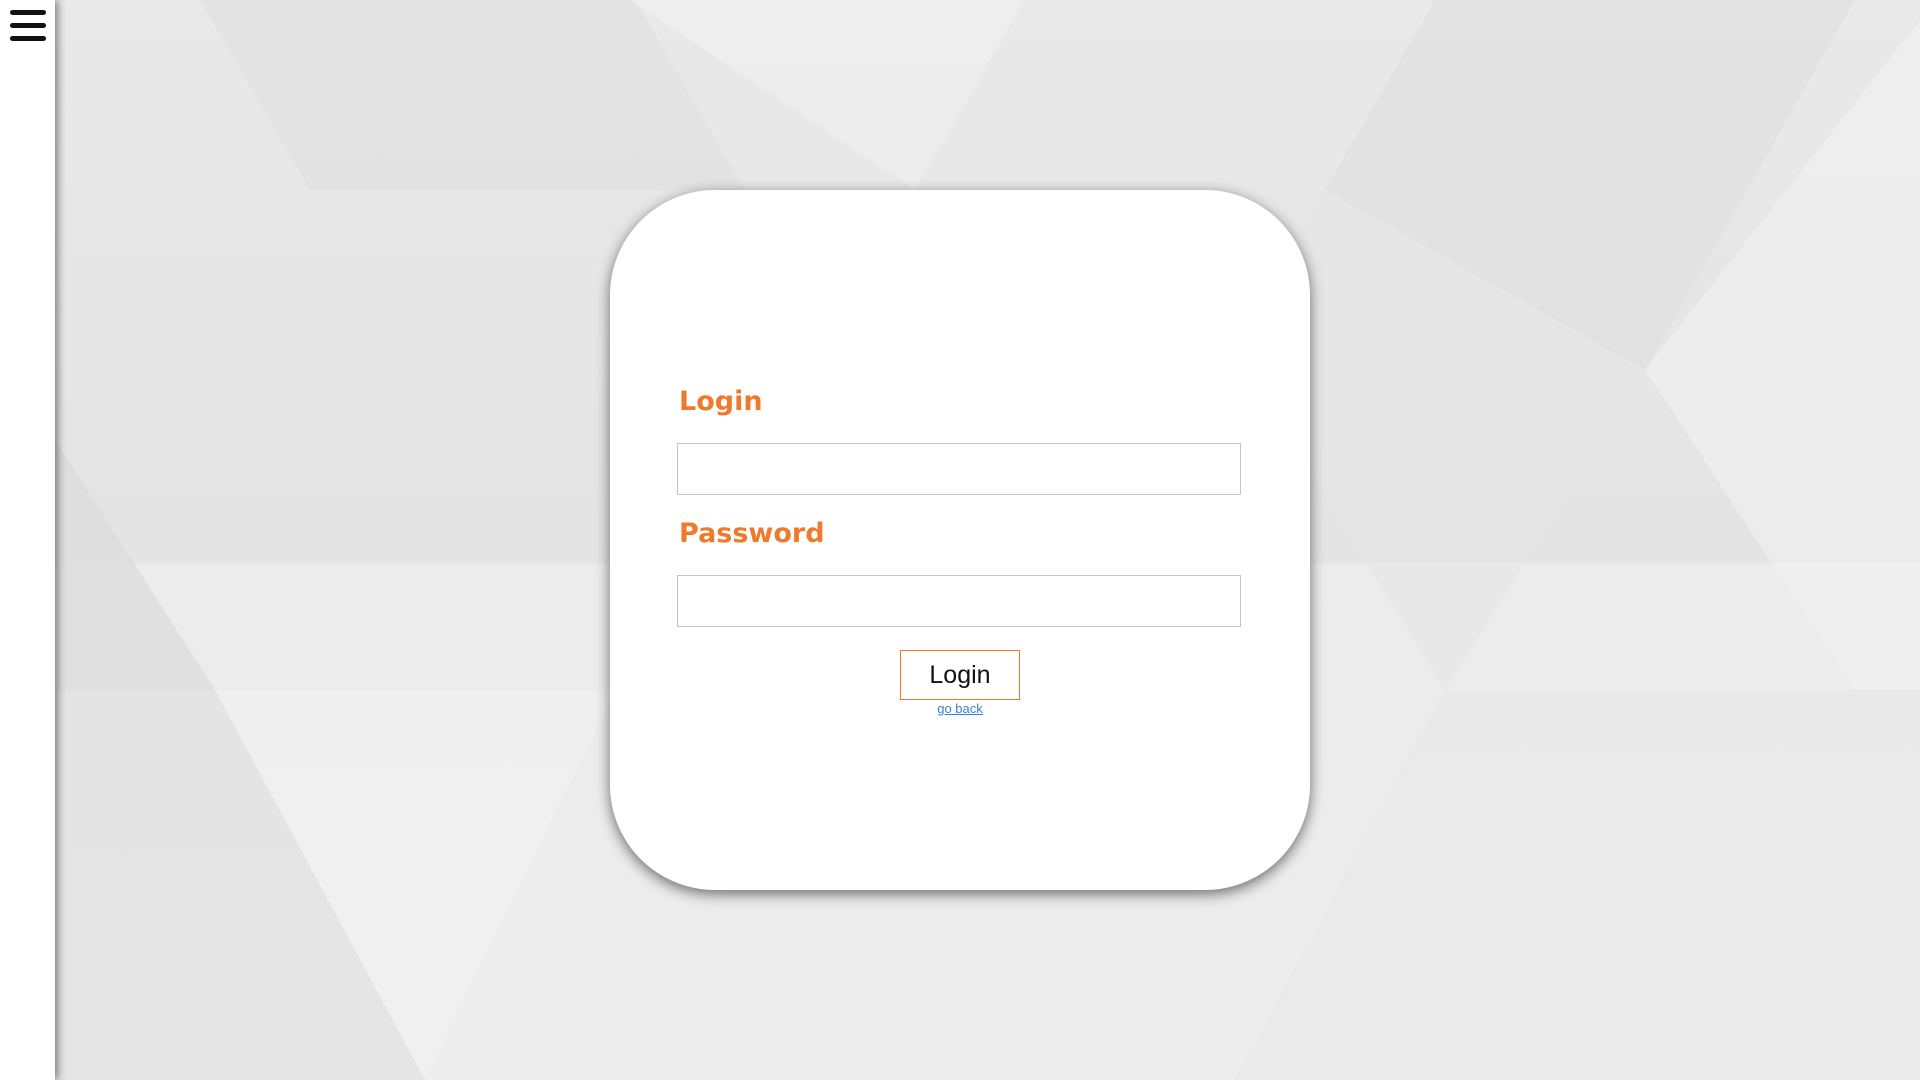 The image size is (1920, 1080). What do you see at coordinates (27, 540) in the screenshot?
I see `sidebar` at bounding box center [27, 540].